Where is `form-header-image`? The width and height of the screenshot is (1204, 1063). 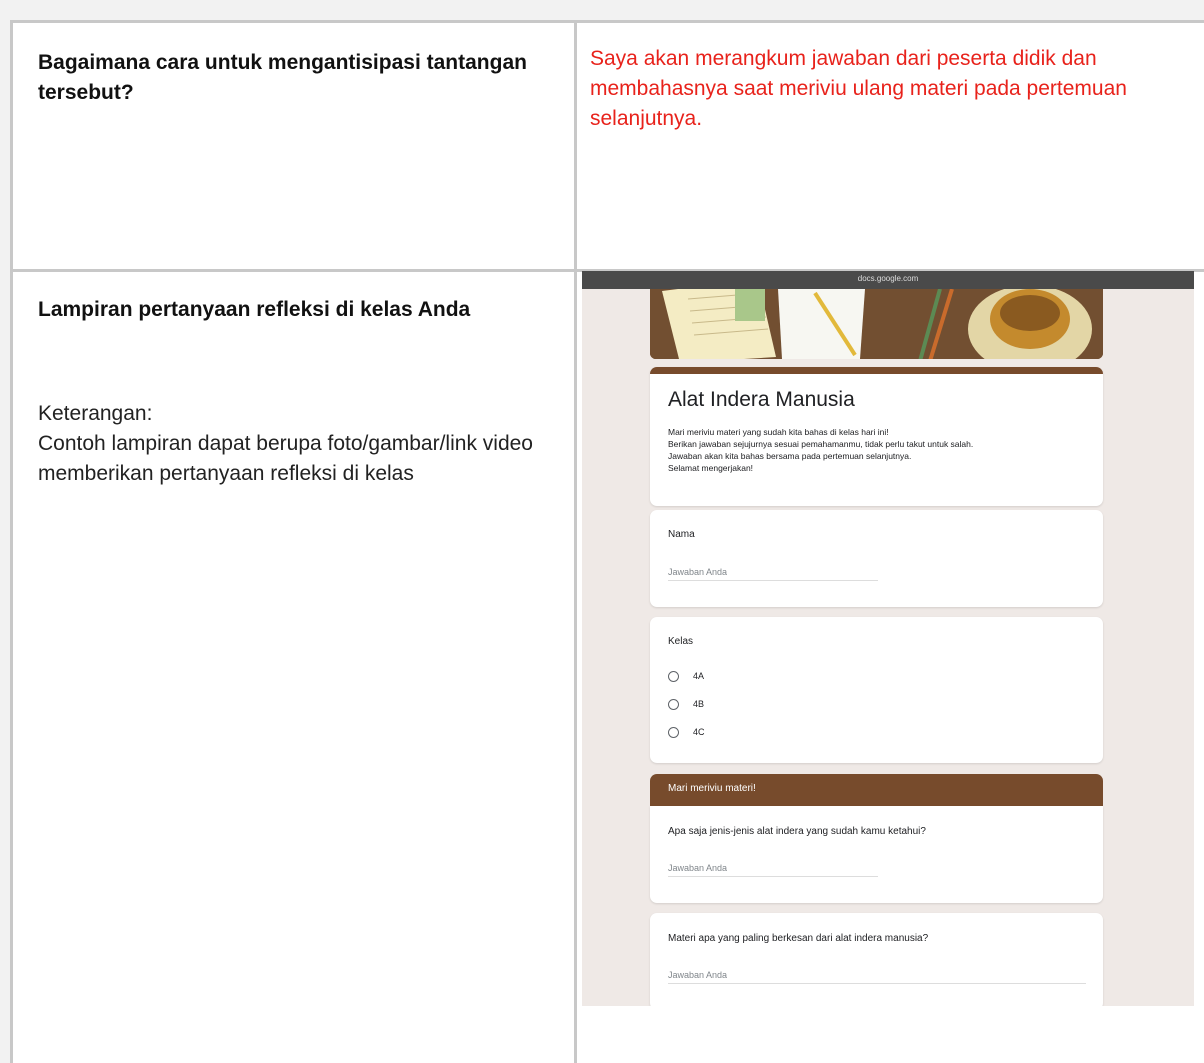
form-header-image is located at coordinates (876, 324).